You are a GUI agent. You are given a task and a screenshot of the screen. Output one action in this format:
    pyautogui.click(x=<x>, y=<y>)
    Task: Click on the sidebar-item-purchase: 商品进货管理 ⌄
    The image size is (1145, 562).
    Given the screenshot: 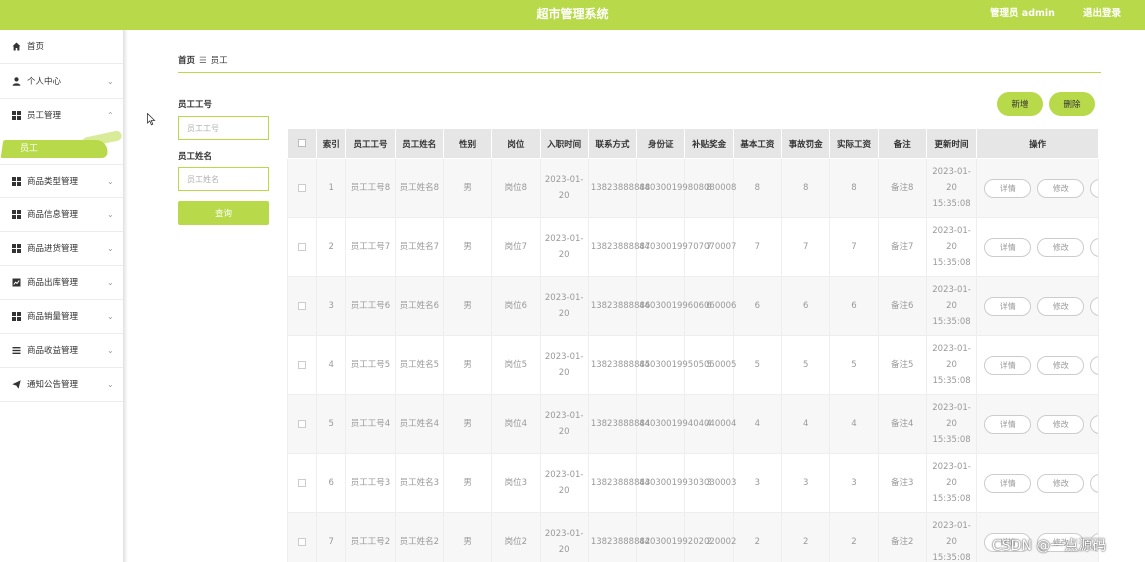 What is the action you would take?
    pyautogui.click(x=62, y=249)
    